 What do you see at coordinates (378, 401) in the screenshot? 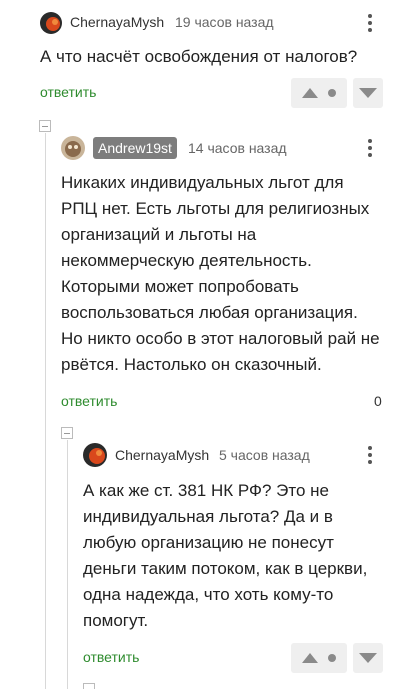
I see `comment-score: 0` at bounding box center [378, 401].